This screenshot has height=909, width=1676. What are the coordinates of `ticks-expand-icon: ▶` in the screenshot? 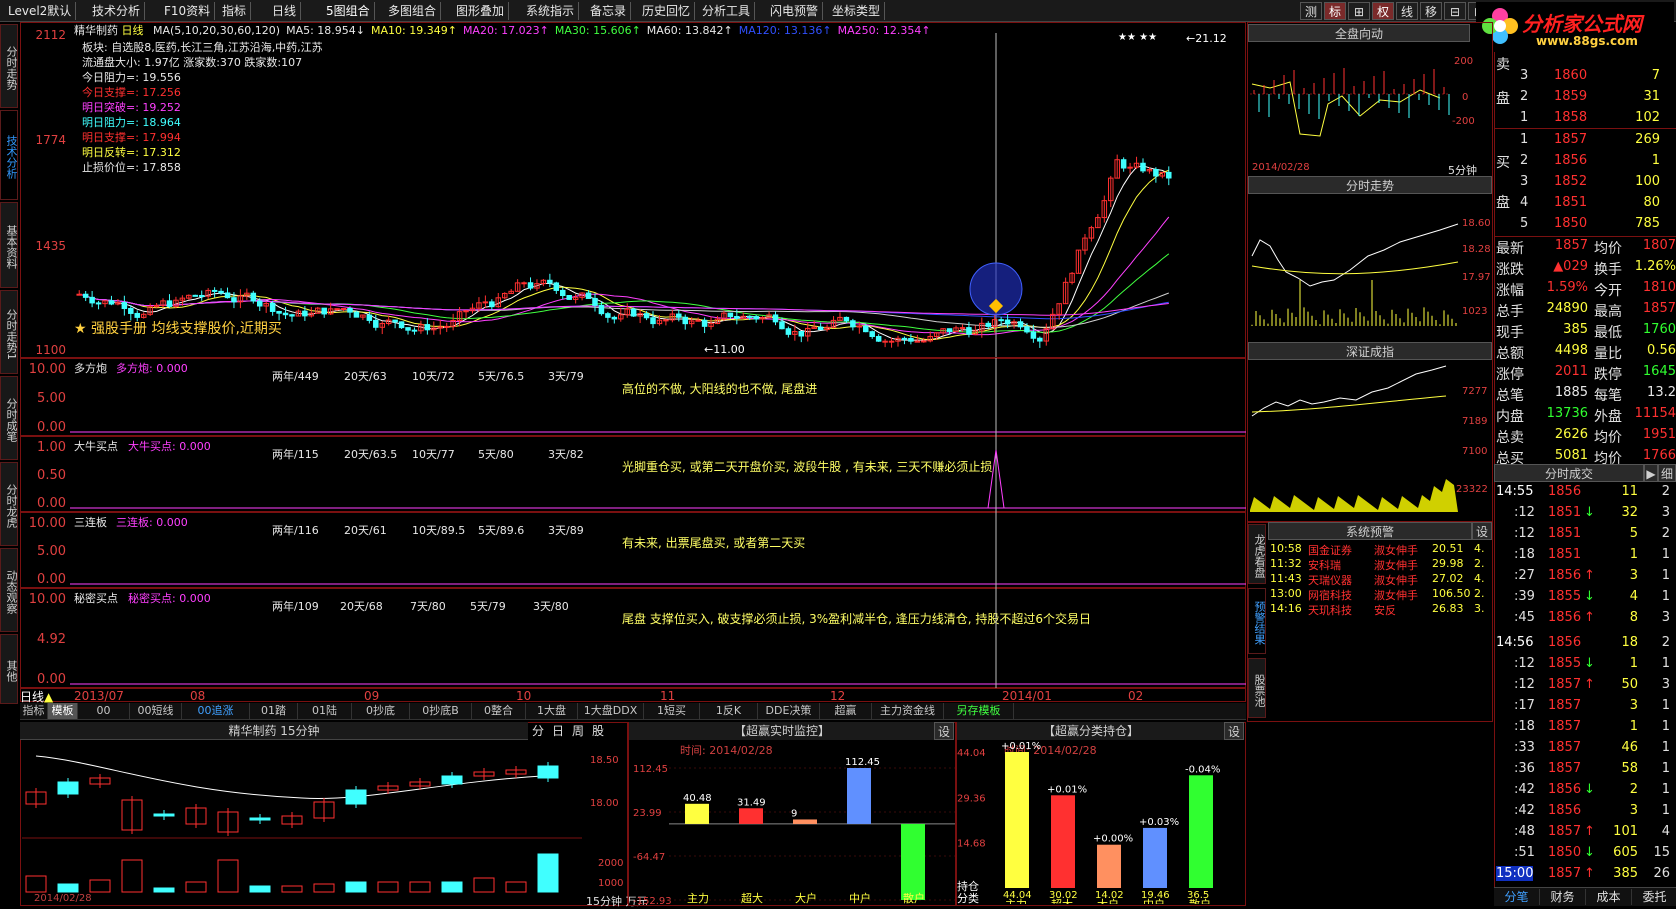 It's located at (1651, 473).